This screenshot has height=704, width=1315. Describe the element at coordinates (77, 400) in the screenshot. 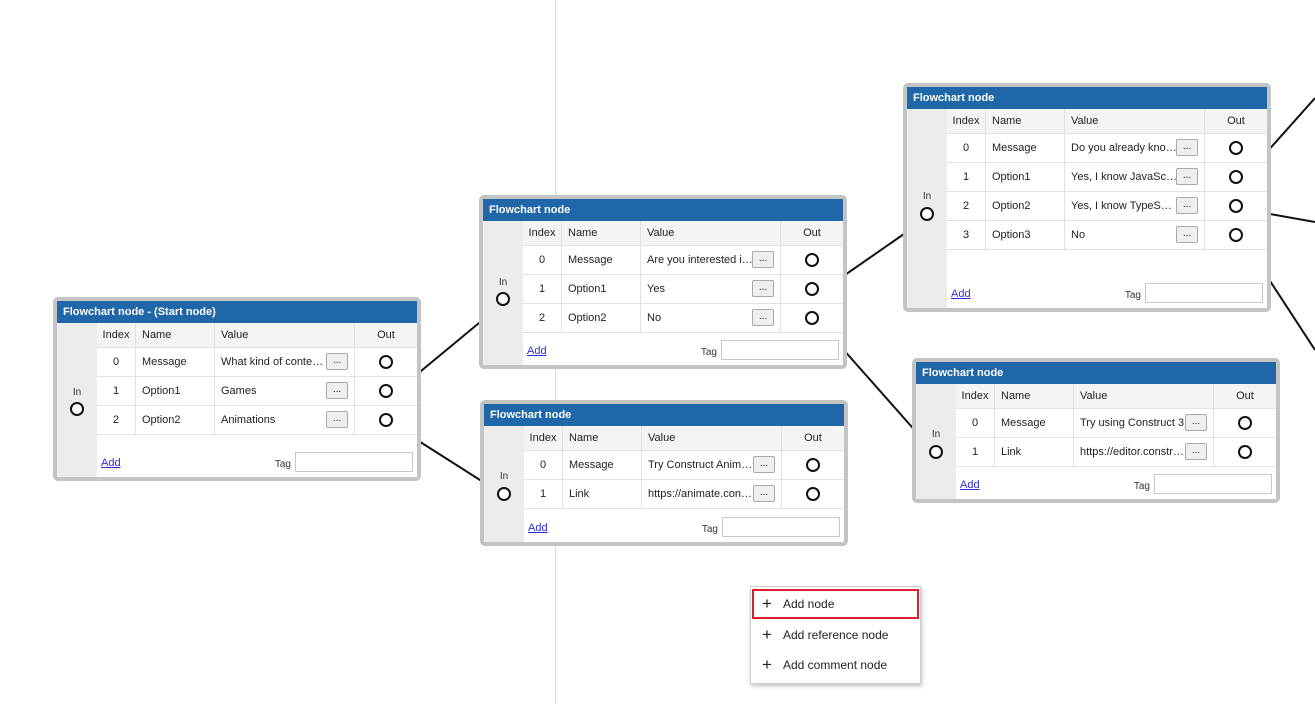

I see `in-column: In` at that location.